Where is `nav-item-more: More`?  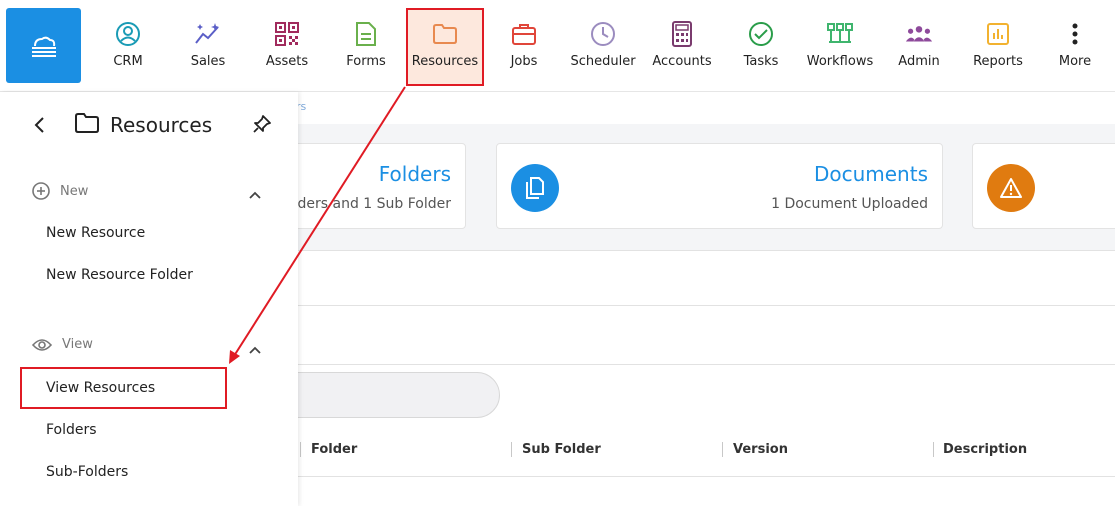
nav-item-more: More is located at coordinates (1075, 46).